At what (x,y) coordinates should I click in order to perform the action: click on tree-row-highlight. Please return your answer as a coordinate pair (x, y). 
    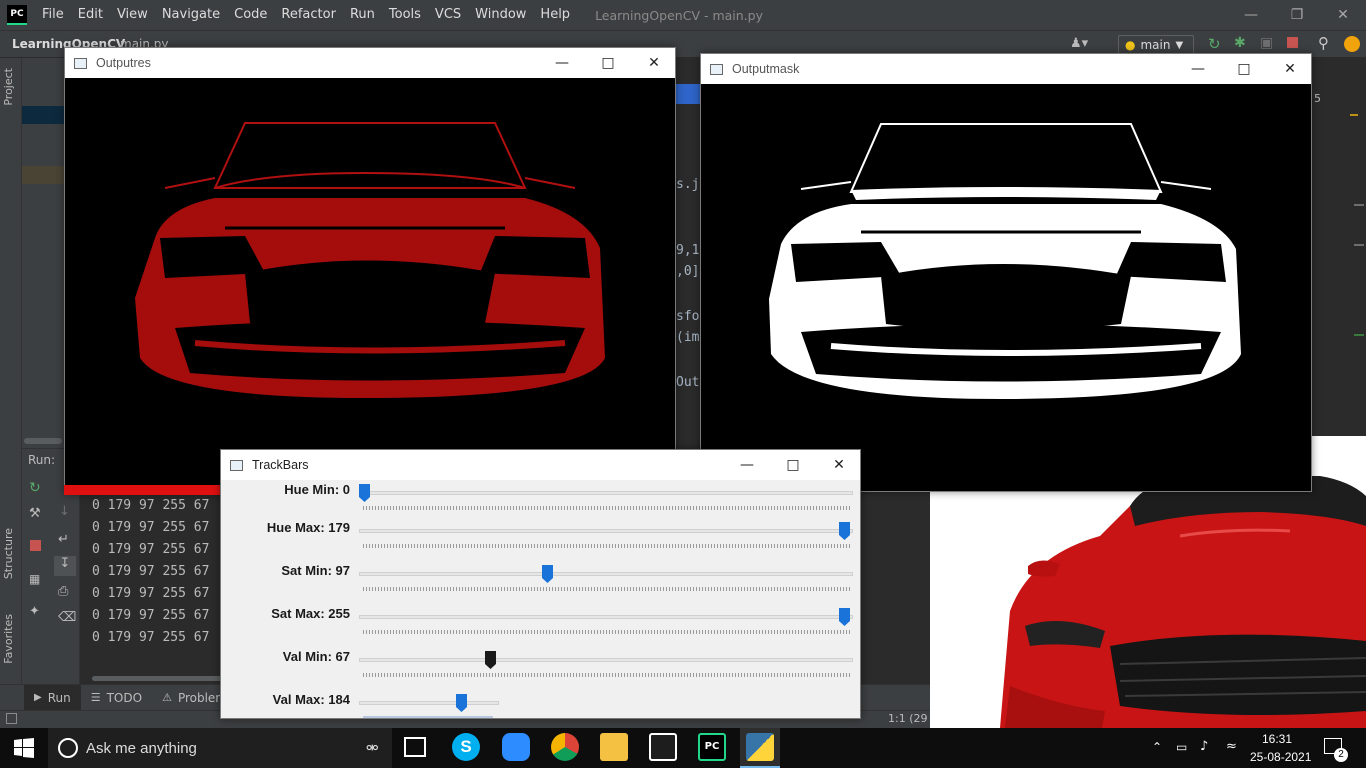
    Looking at the image, I should click on (43, 175).